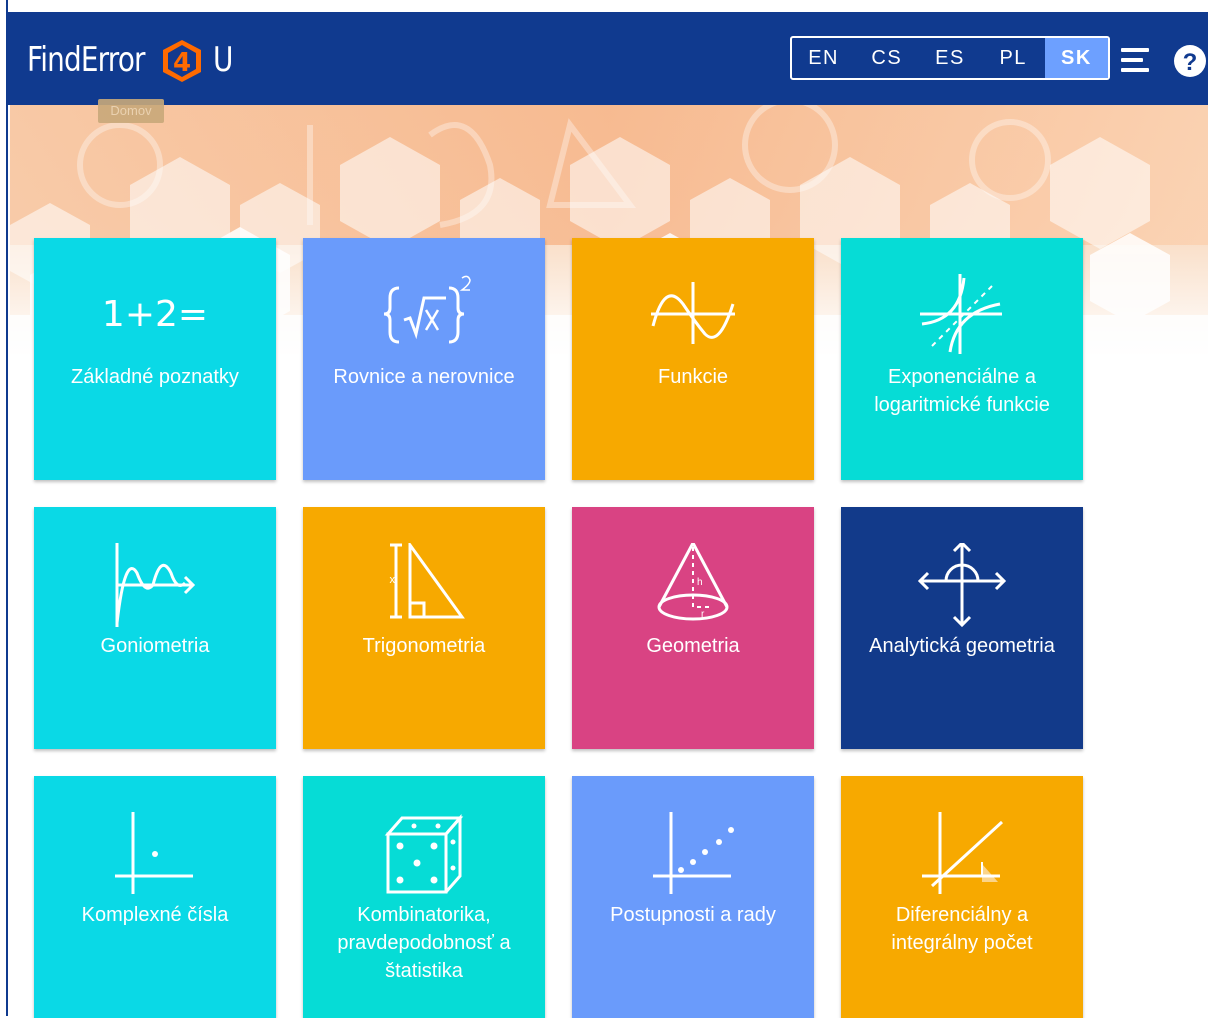  Describe the element at coordinates (963, 853) in the screenshot. I see `integral-area-icon` at that location.